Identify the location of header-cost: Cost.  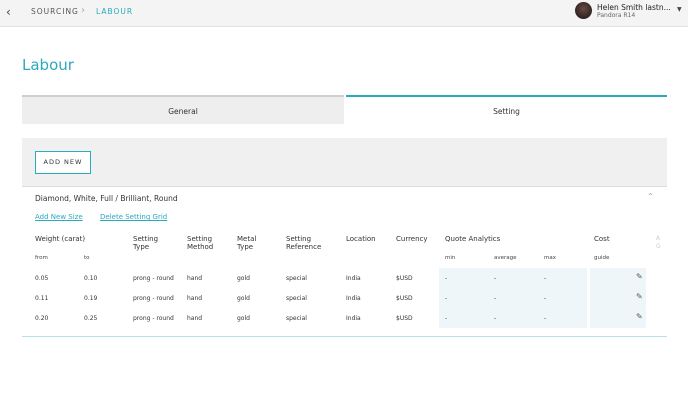
(602, 239).